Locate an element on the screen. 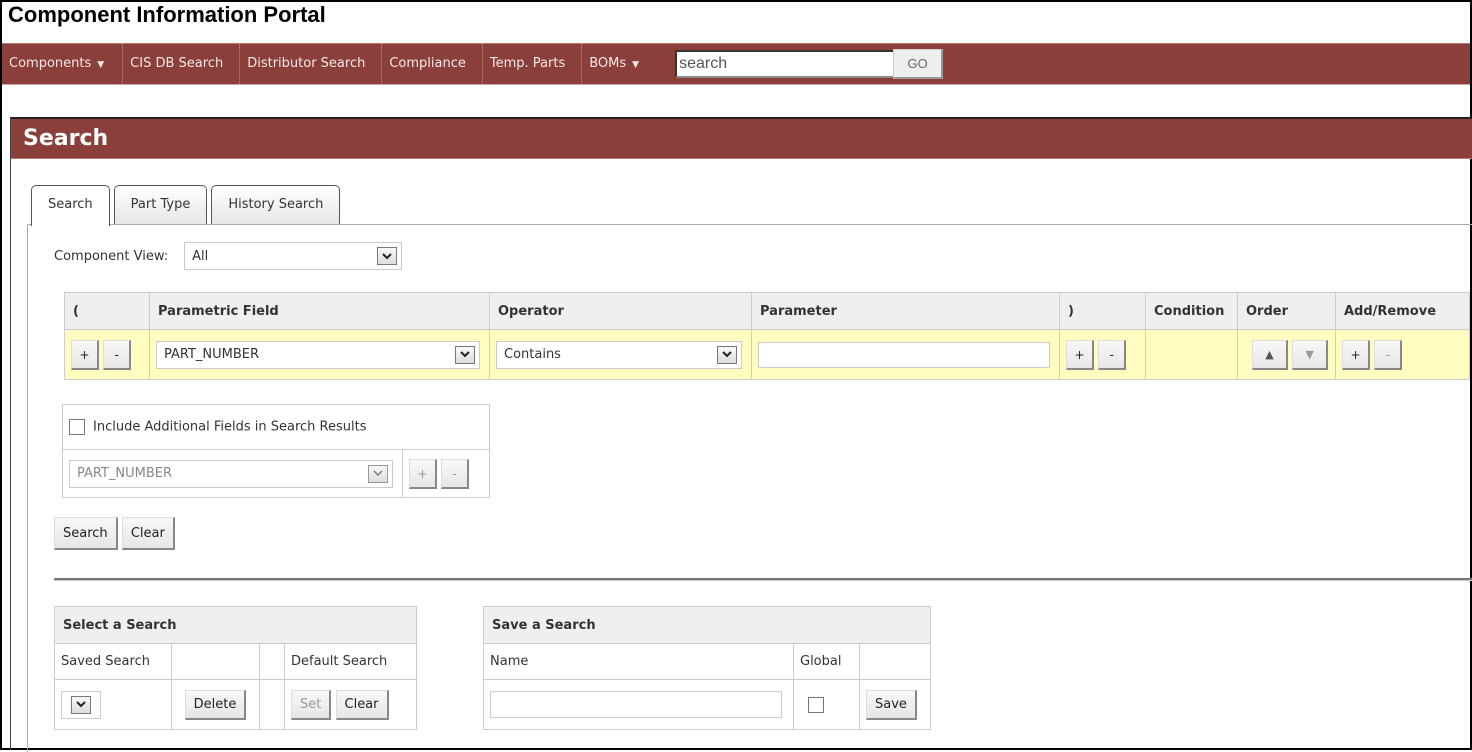 Image resolution: width=1472 pixels, height=752 pixels. panel-title: Search is located at coordinates (741, 139).